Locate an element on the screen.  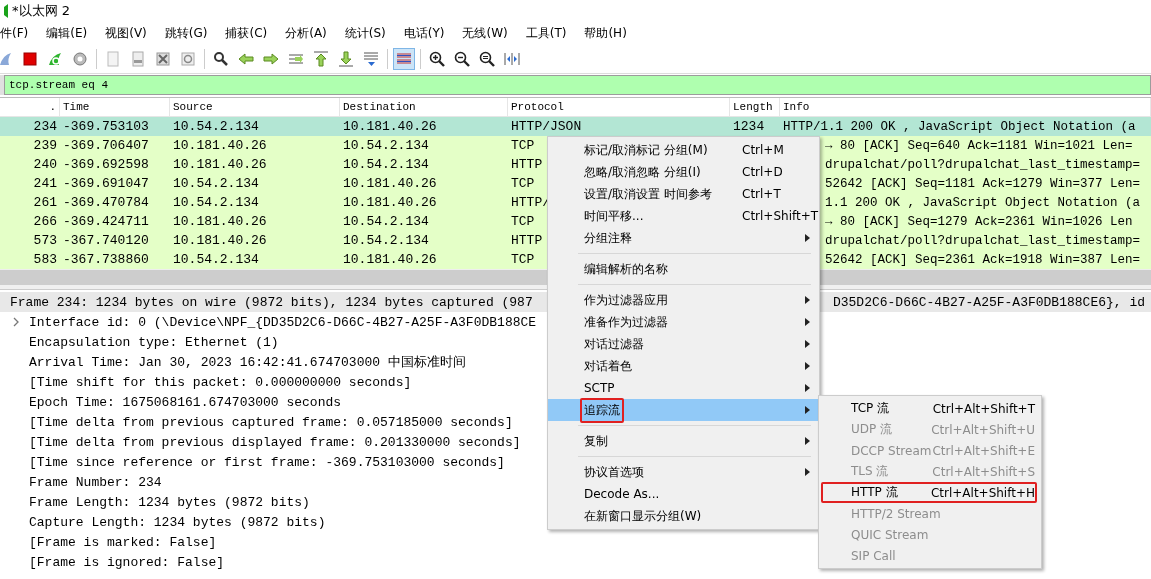
table-cell-text: 239 is located at coordinates (45, 145).